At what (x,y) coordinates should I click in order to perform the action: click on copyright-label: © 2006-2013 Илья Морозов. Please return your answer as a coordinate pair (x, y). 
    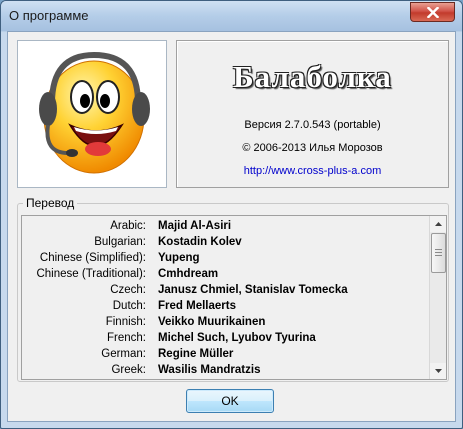
    Looking at the image, I should click on (312, 148).